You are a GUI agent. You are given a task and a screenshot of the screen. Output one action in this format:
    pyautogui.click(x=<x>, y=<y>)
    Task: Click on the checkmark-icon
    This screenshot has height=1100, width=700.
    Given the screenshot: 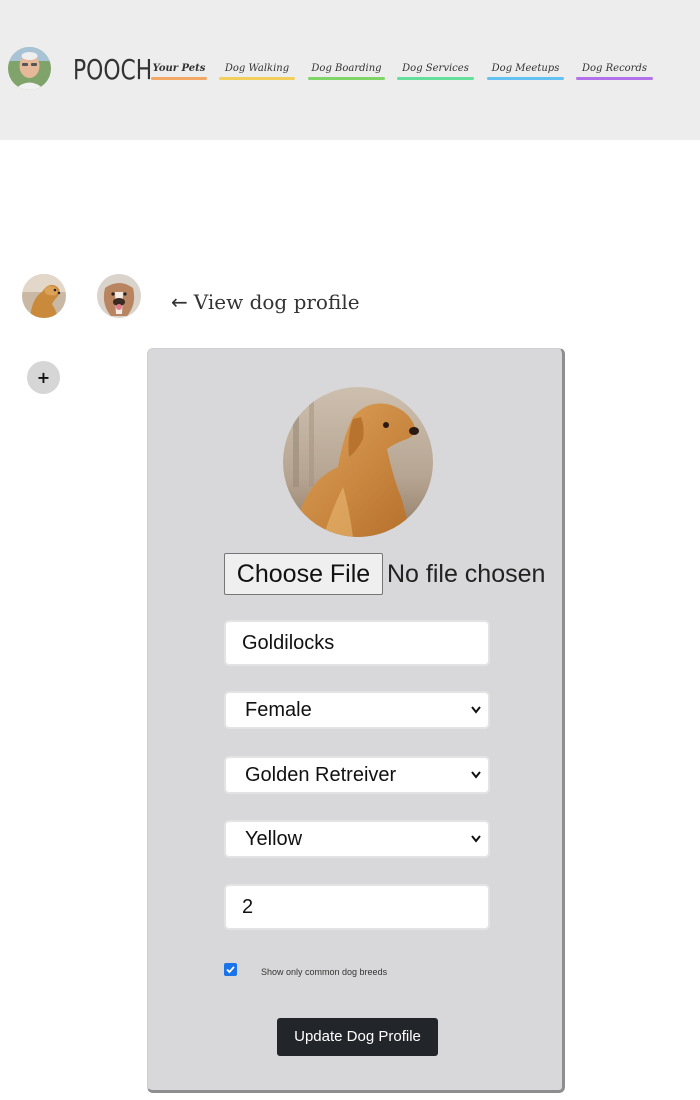 What is the action you would take?
    pyautogui.click(x=230, y=970)
    